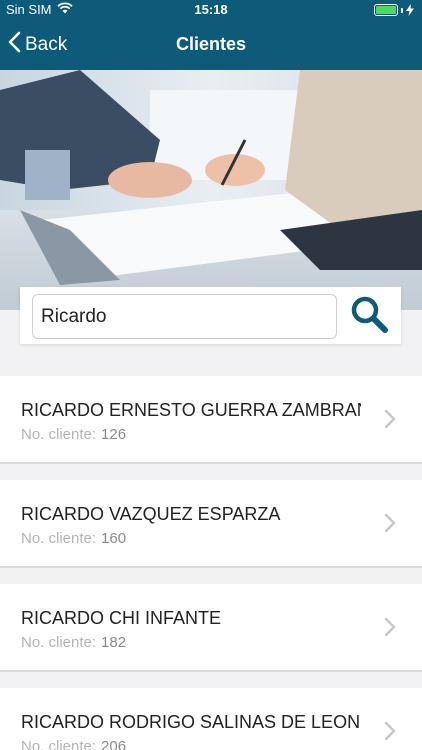 The width and height of the screenshot is (422, 750). Describe the element at coordinates (151, 514) in the screenshot. I see `client-name: RICARDO VAZQUEZ ESPARZA` at that location.